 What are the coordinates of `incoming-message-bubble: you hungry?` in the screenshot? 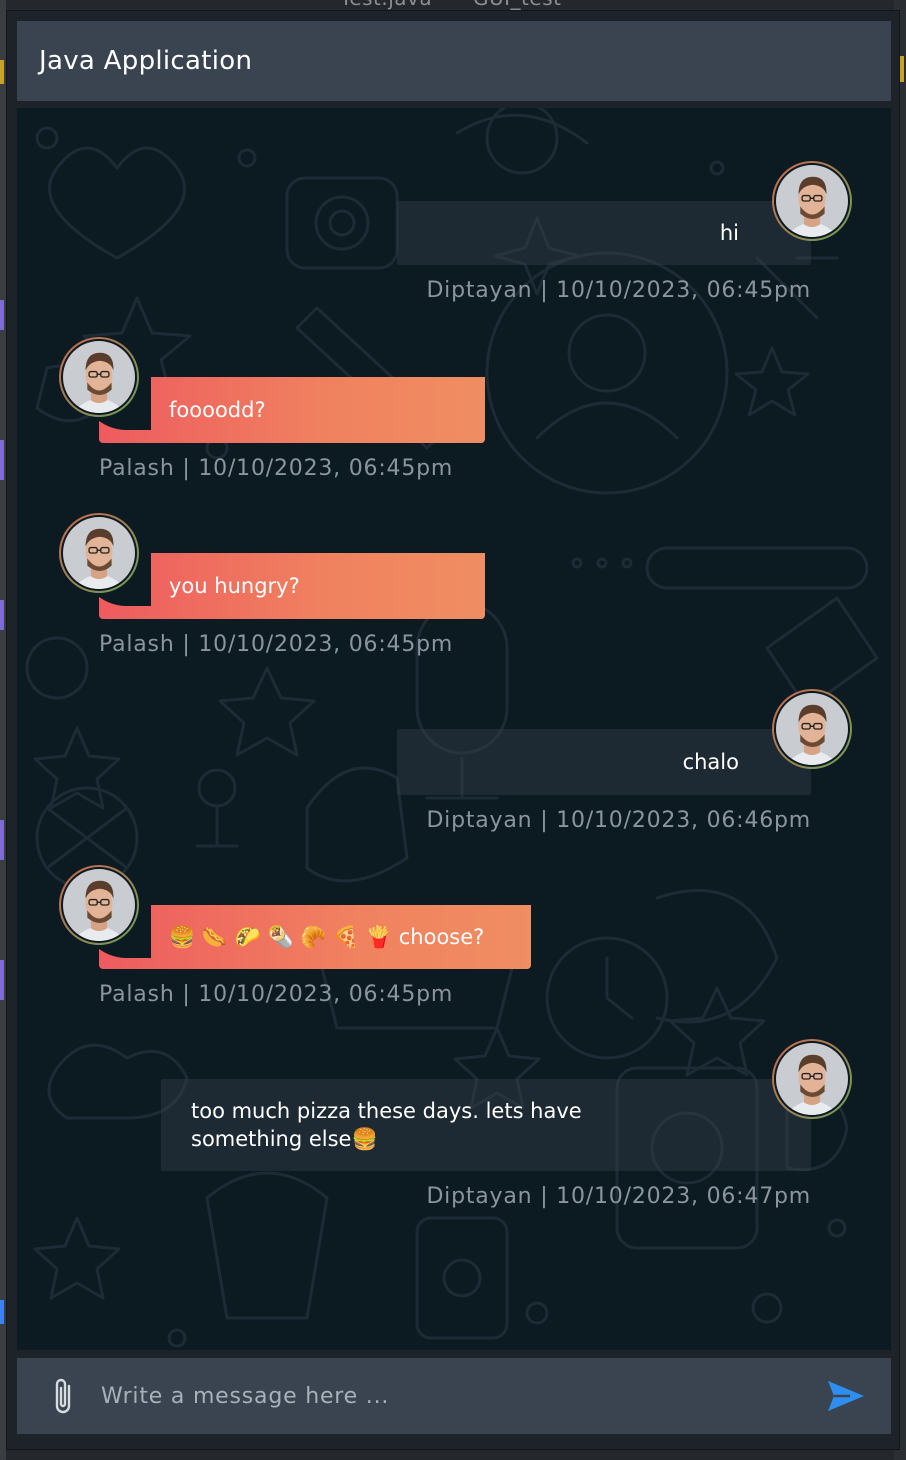 It's located at (292, 586).